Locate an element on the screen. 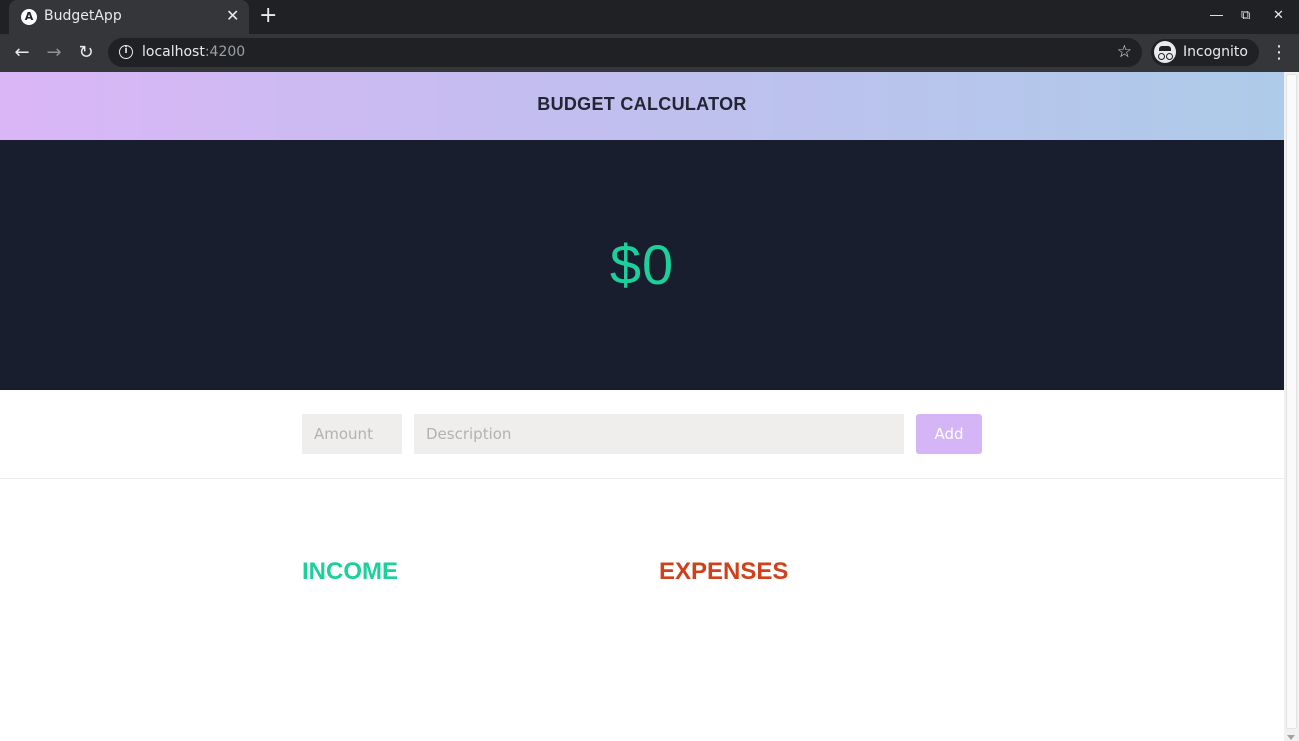 The width and height of the screenshot is (1299, 741). minimize-window-icon: ― is located at coordinates (1216, 16).